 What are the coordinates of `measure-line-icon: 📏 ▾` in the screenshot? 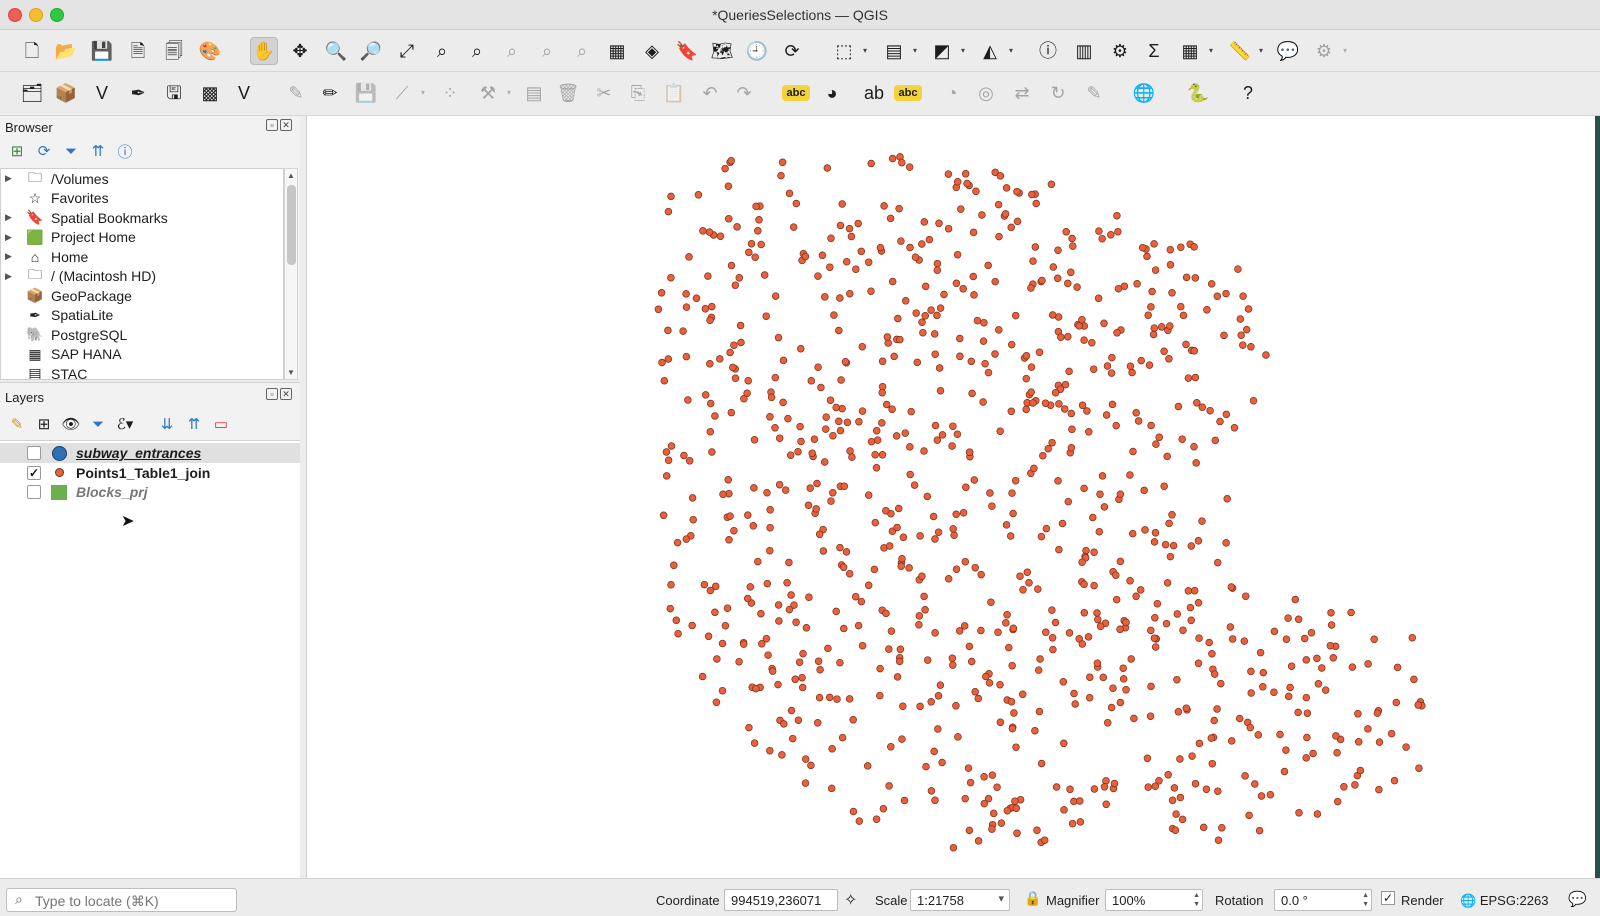 It's located at (1244, 51).